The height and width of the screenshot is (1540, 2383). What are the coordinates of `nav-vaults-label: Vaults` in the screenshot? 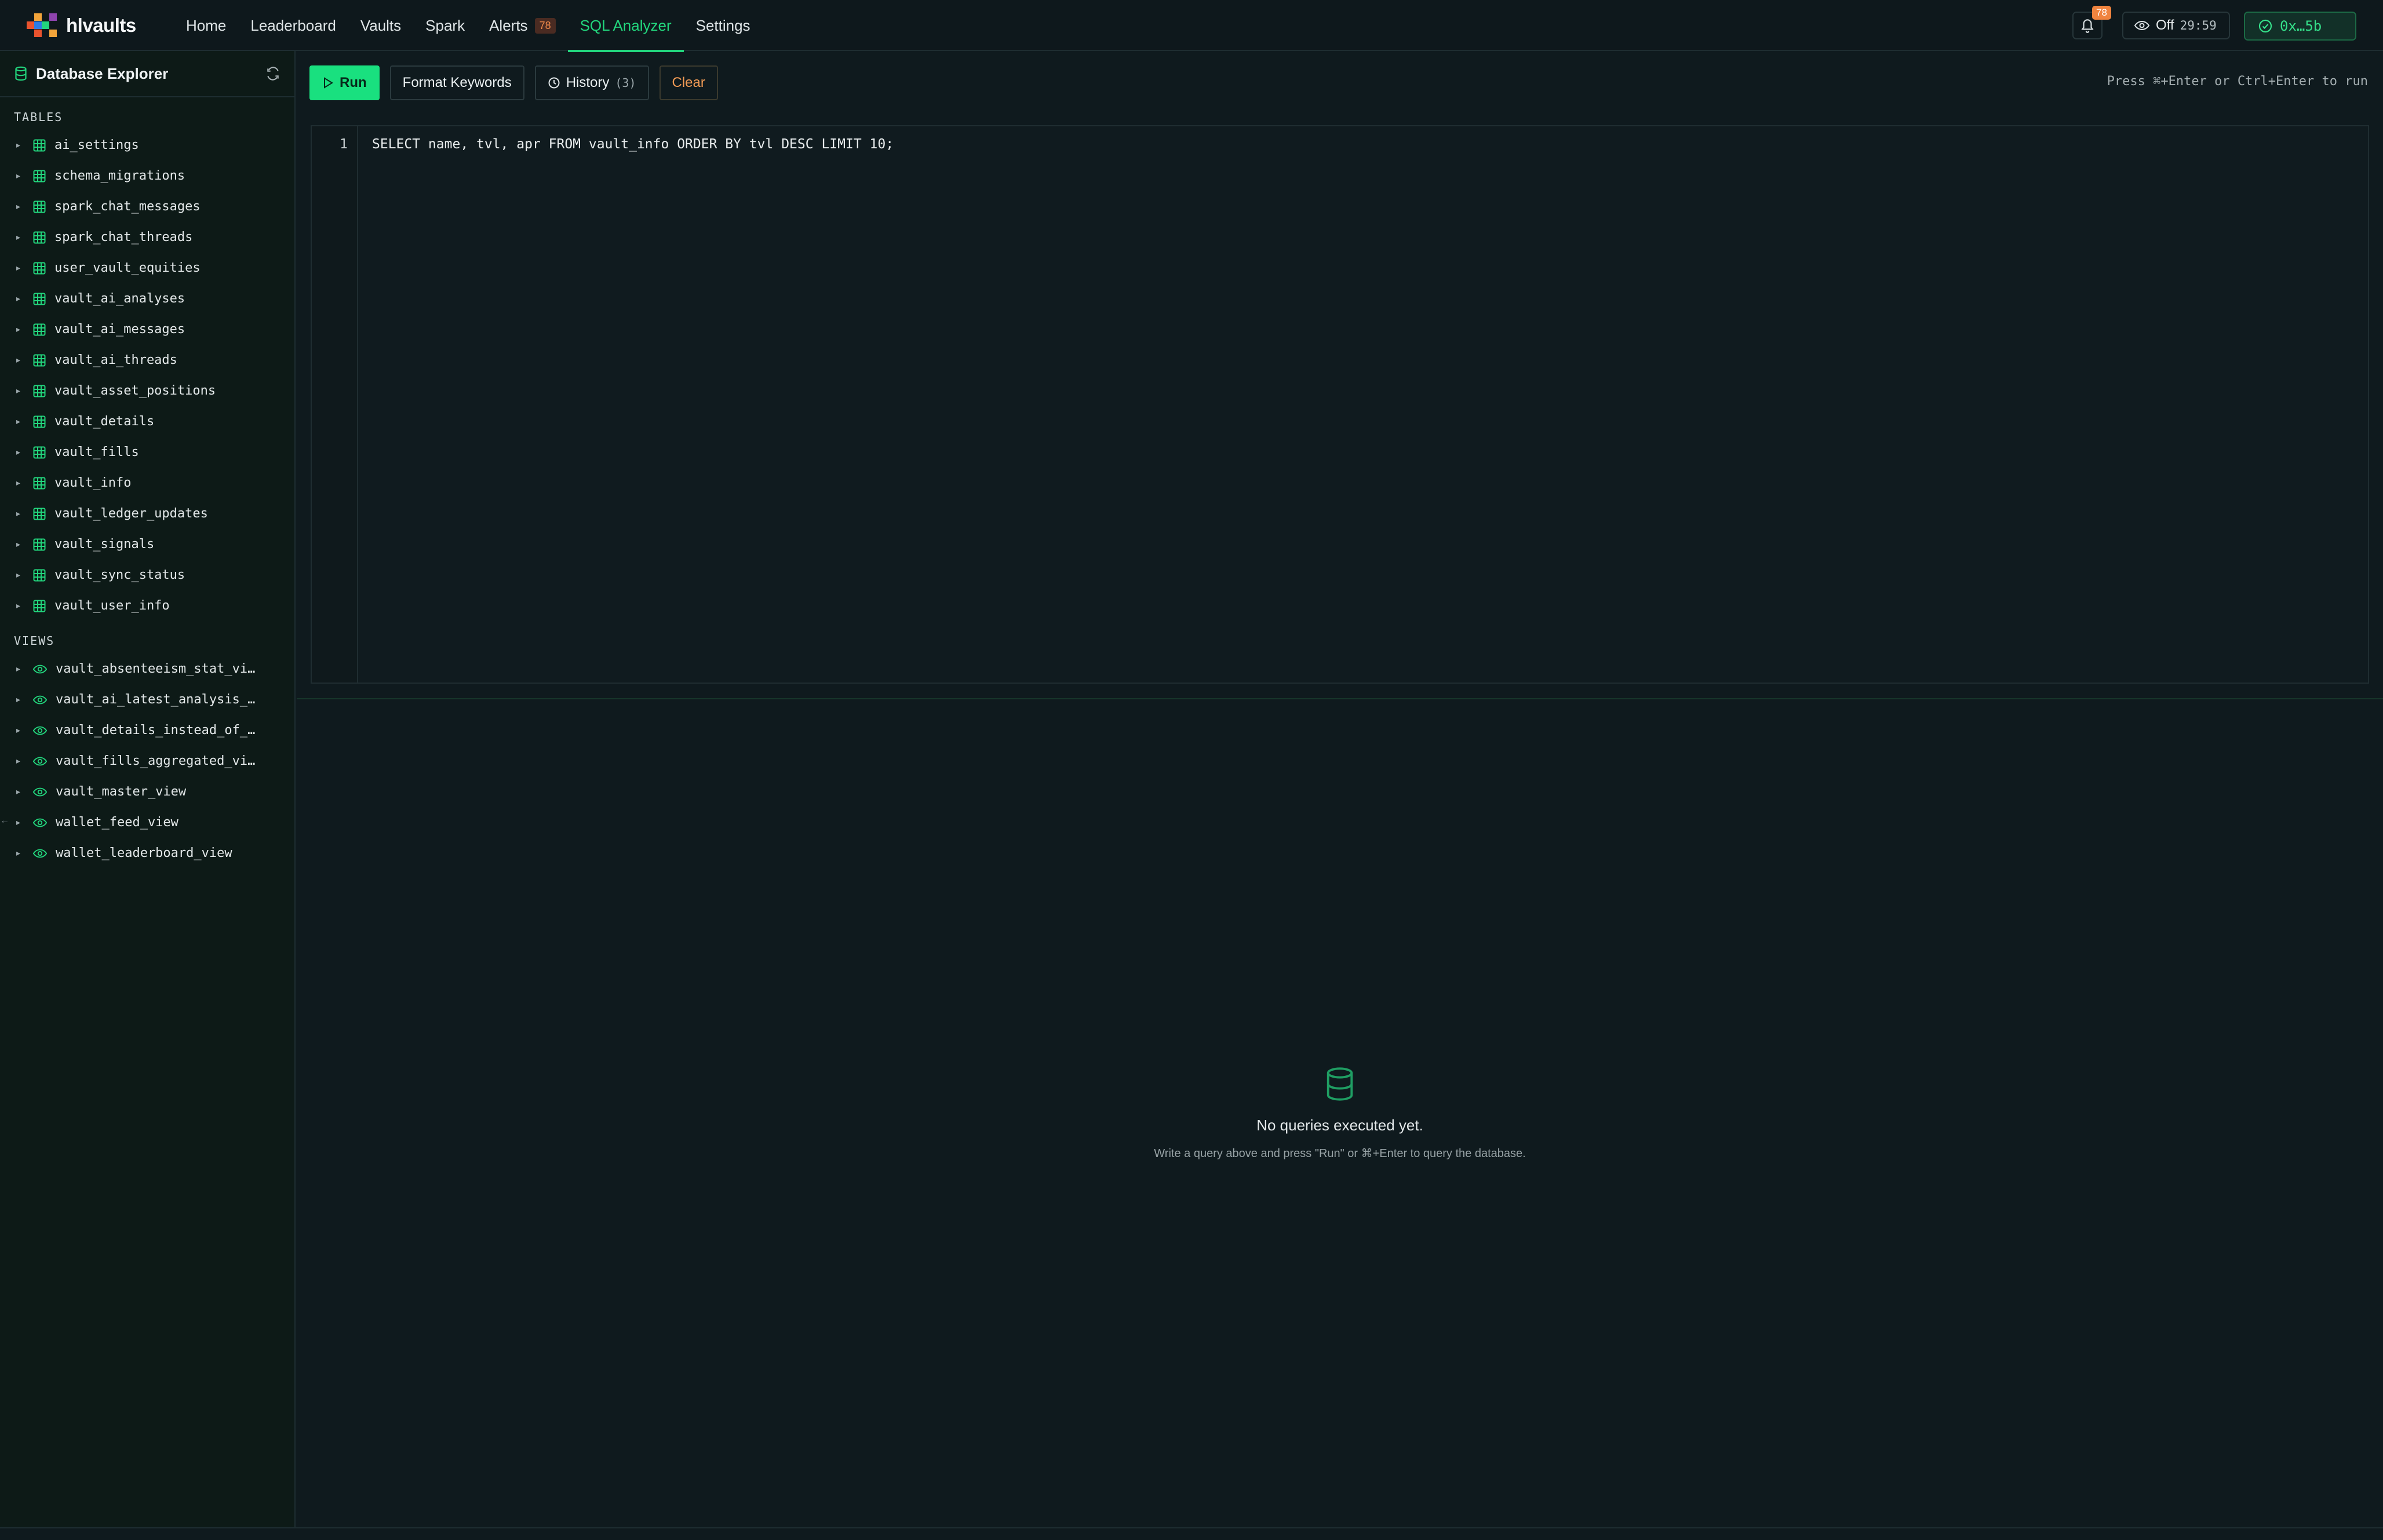 It's located at (381, 25).